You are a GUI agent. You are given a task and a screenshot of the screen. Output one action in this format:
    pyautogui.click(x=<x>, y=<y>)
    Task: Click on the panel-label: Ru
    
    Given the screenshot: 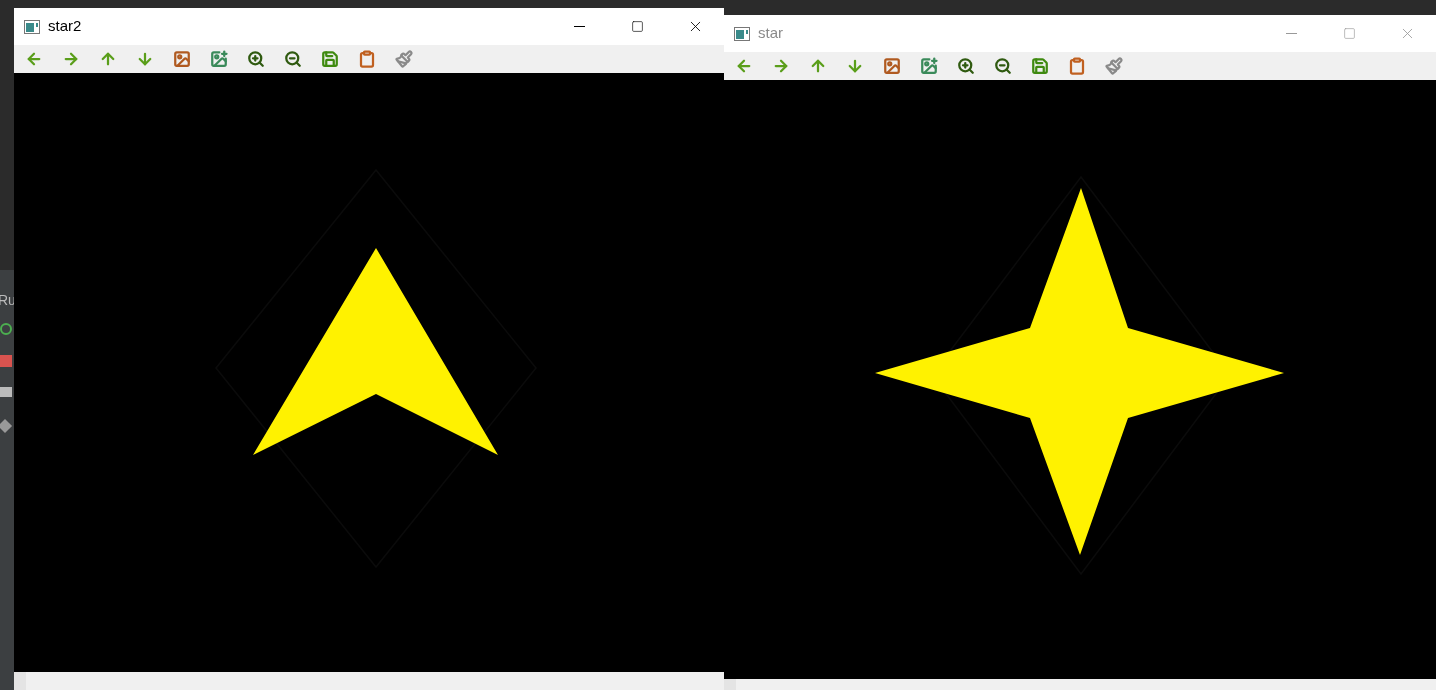 What is the action you would take?
    pyautogui.click(x=7, y=300)
    